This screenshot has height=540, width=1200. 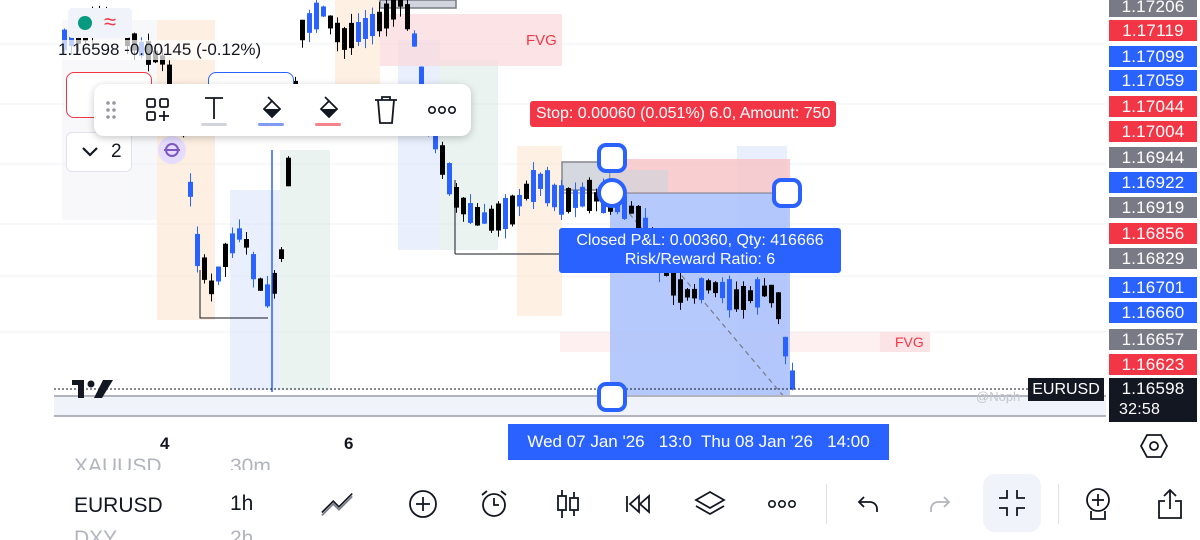 What do you see at coordinates (787, 193) in the screenshot?
I see `width-handle` at bounding box center [787, 193].